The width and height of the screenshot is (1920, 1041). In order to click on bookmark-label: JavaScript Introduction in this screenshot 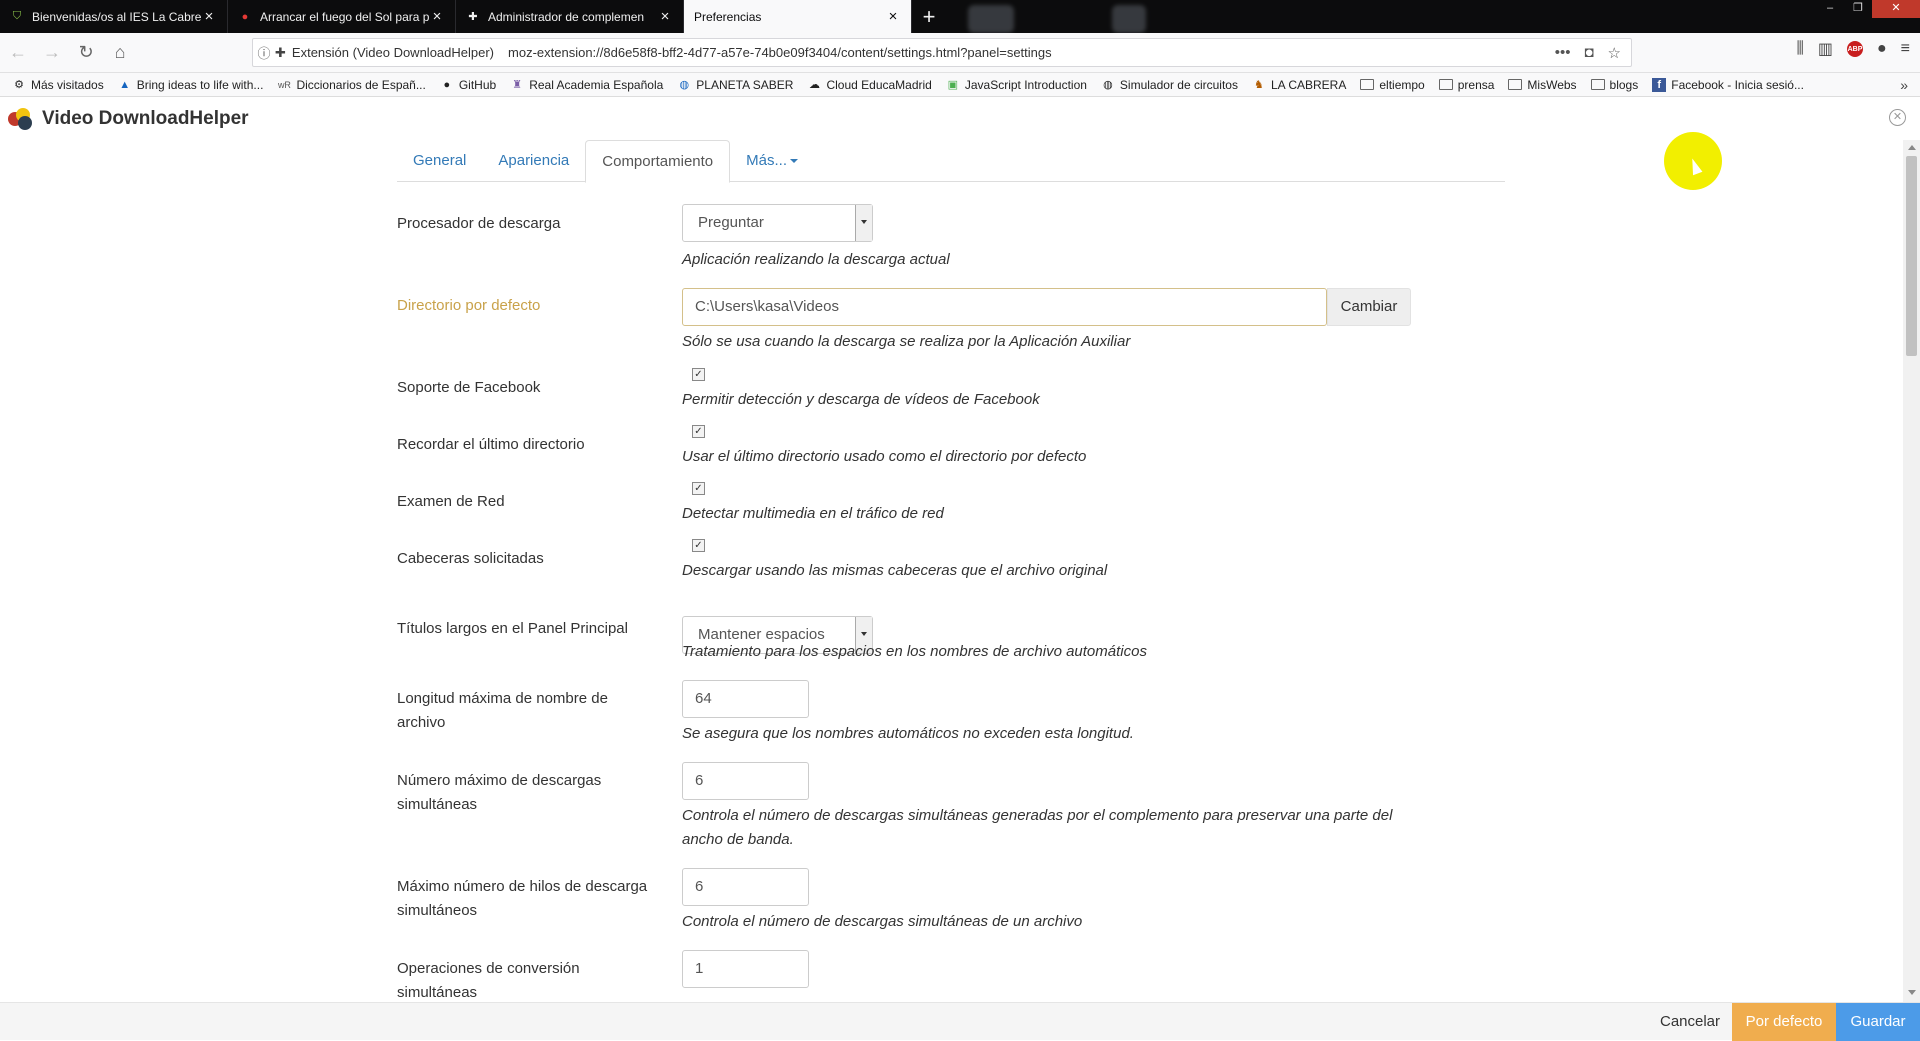, I will do `click(1025, 84)`.